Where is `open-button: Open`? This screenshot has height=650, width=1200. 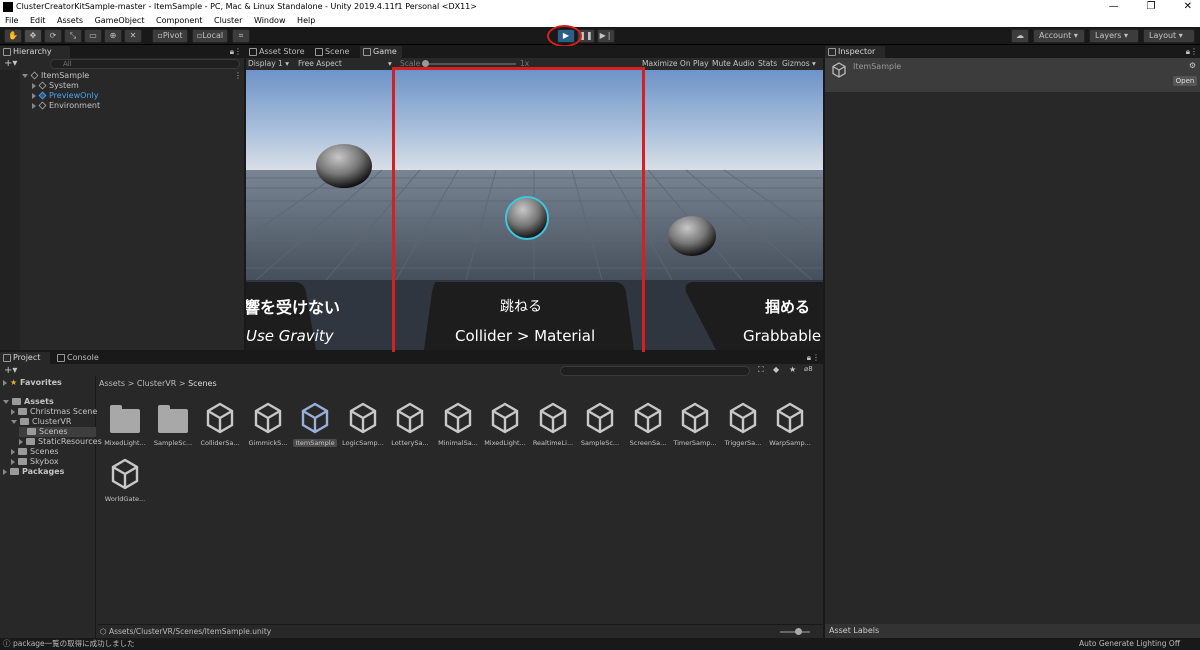
open-button: Open is located at coordinates (1185, 81).